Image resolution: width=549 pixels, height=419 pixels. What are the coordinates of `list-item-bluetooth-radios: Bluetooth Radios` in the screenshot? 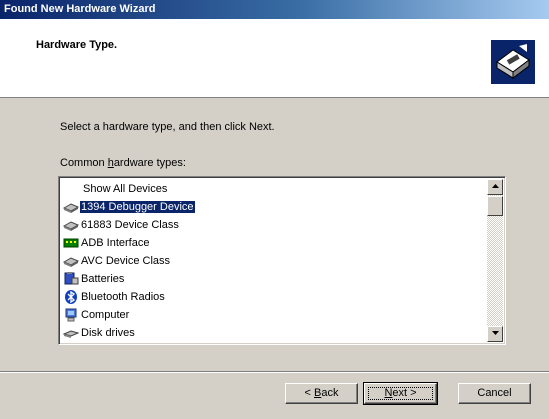 It's located at (274, 297).